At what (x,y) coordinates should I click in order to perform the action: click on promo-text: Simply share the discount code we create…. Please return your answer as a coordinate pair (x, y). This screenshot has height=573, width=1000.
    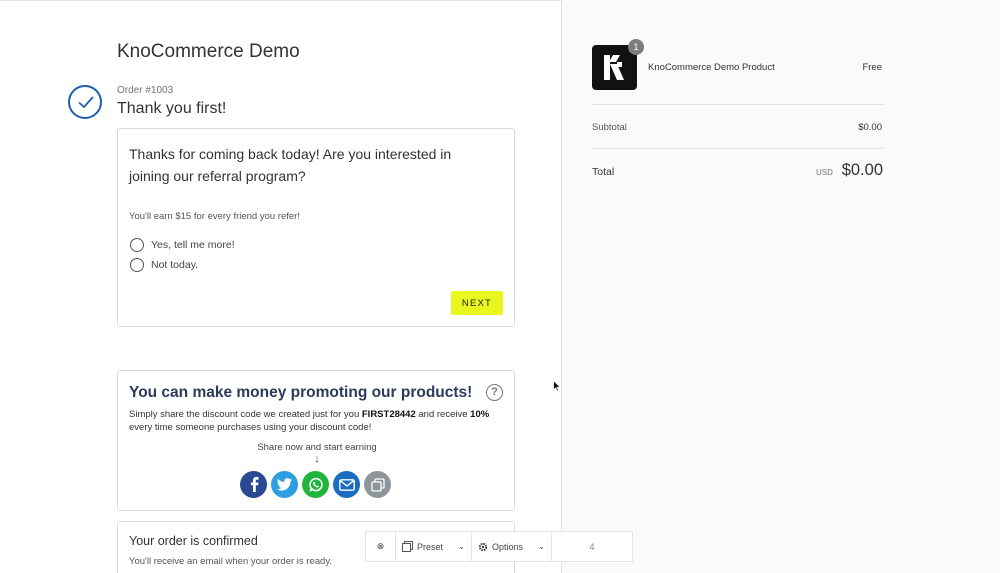
    Looking at the image, I should click on (318, 421).